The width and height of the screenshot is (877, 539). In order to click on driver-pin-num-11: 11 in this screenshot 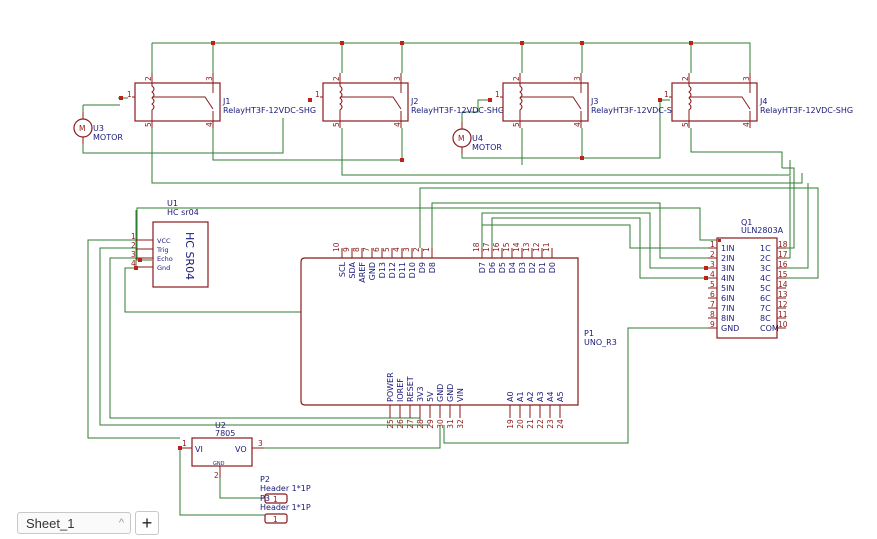, I will do `click(783, 314)`.